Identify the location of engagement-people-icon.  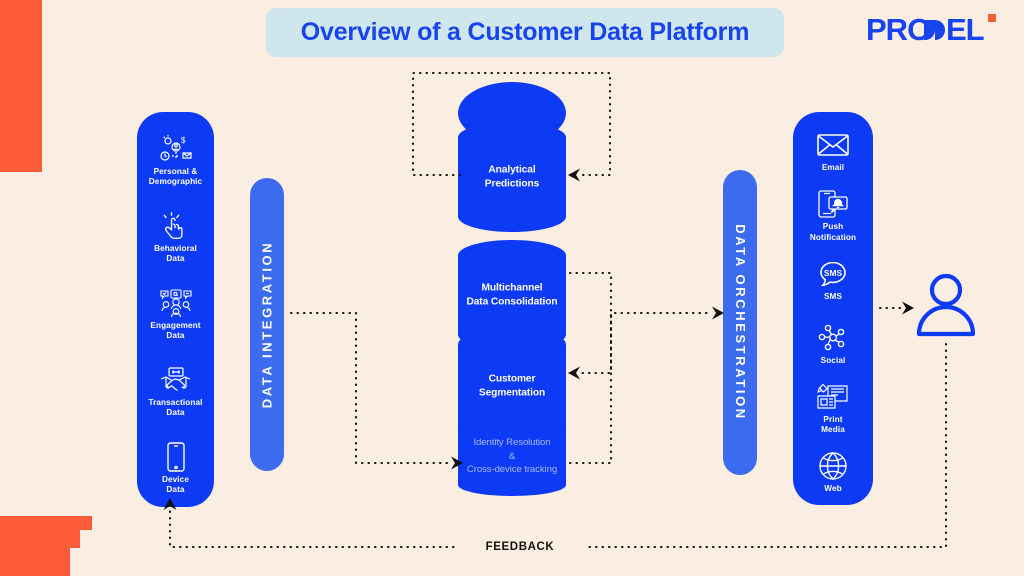
(176, 303).